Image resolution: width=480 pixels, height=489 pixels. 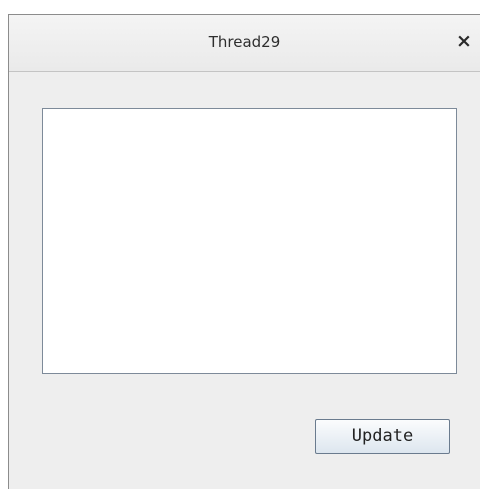 What do you see at coordinates (382, 436) in the screenshot?
I see `update-button: Update` at bounding box center [382, 436].